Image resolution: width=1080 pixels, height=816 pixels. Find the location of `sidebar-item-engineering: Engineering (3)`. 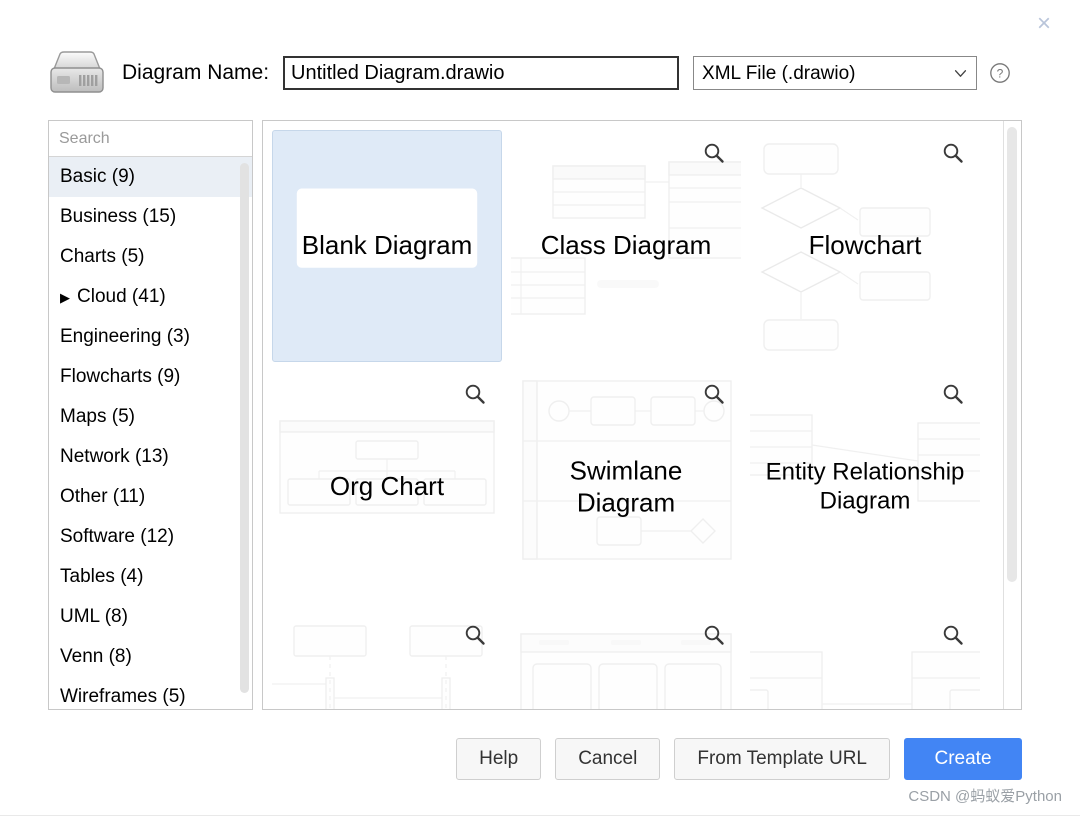

sidebar-item-engineering: Engineering (3) is located at coordinates (150, 337).